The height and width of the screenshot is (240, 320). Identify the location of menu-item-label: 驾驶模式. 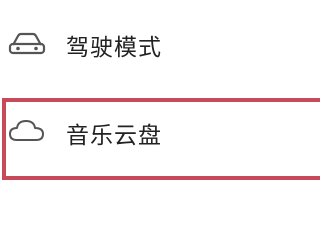
(114, 48).